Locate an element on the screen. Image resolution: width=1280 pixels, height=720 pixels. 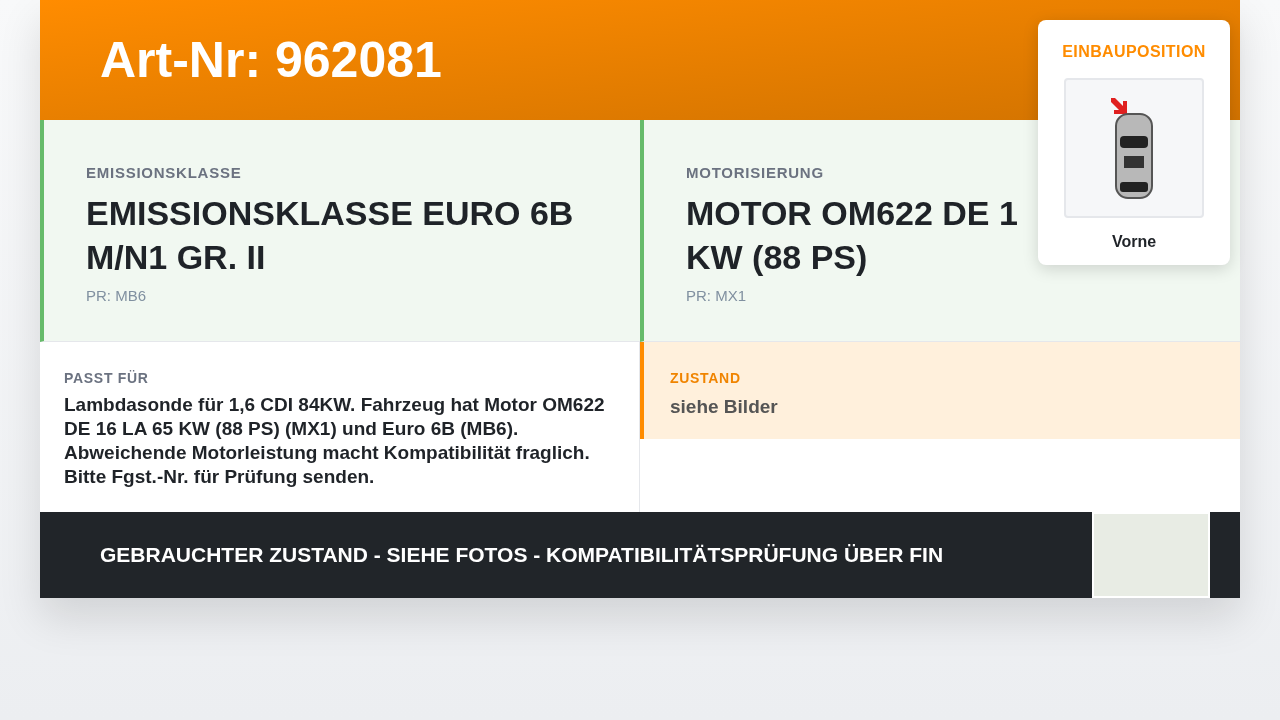
article-number: Art-Nr: 962081 is located at coordinates (271, 60).